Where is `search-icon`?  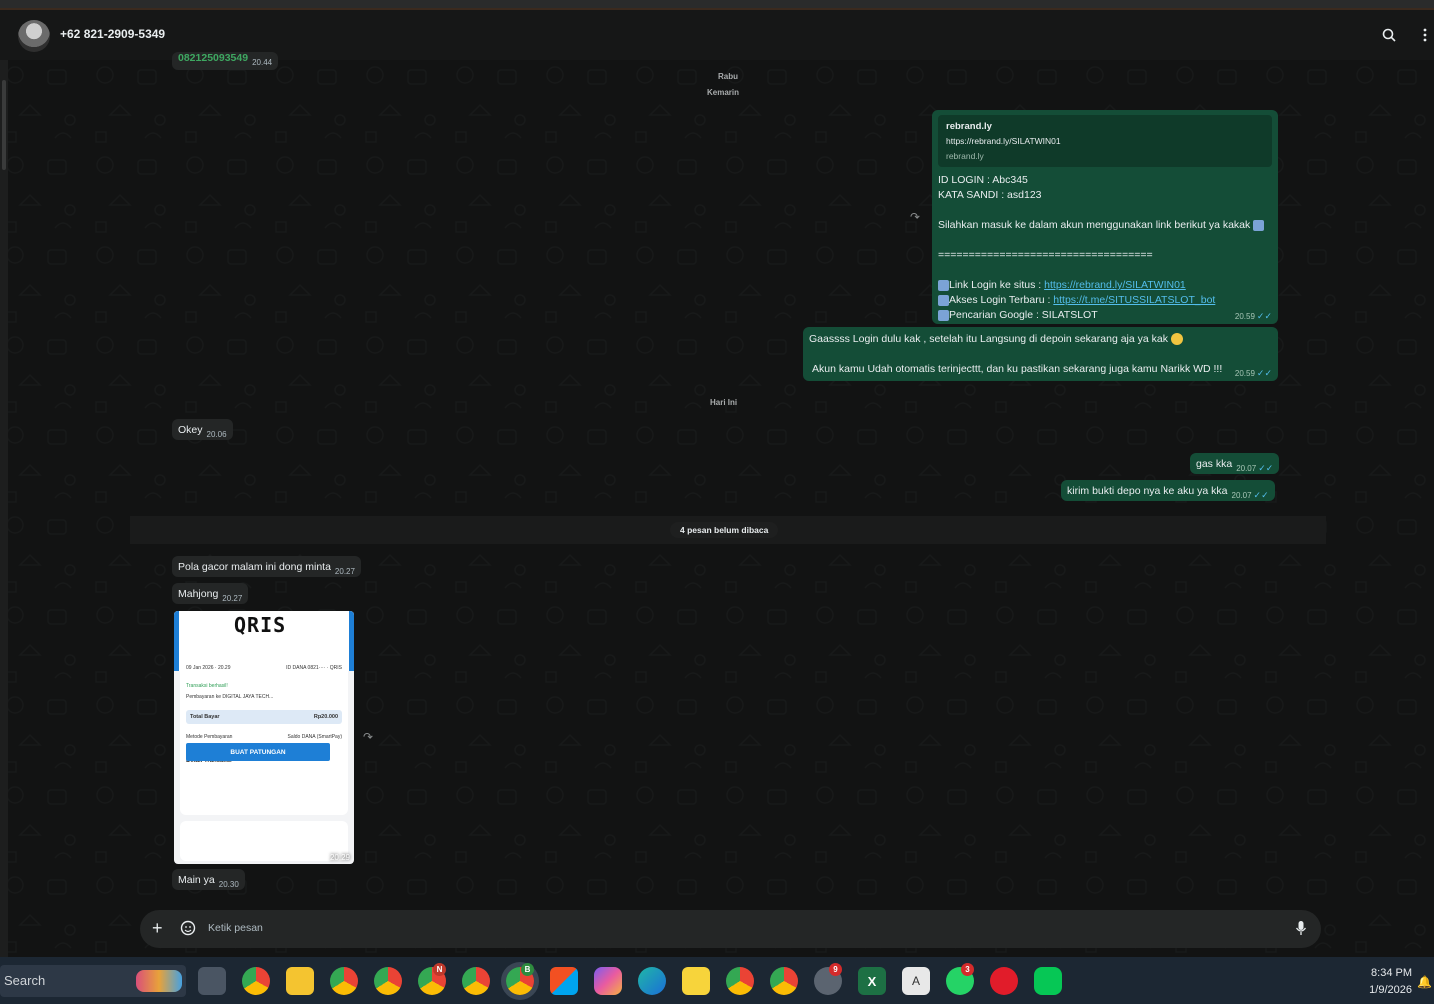 search-icon is located at coordinates (1389, 35).